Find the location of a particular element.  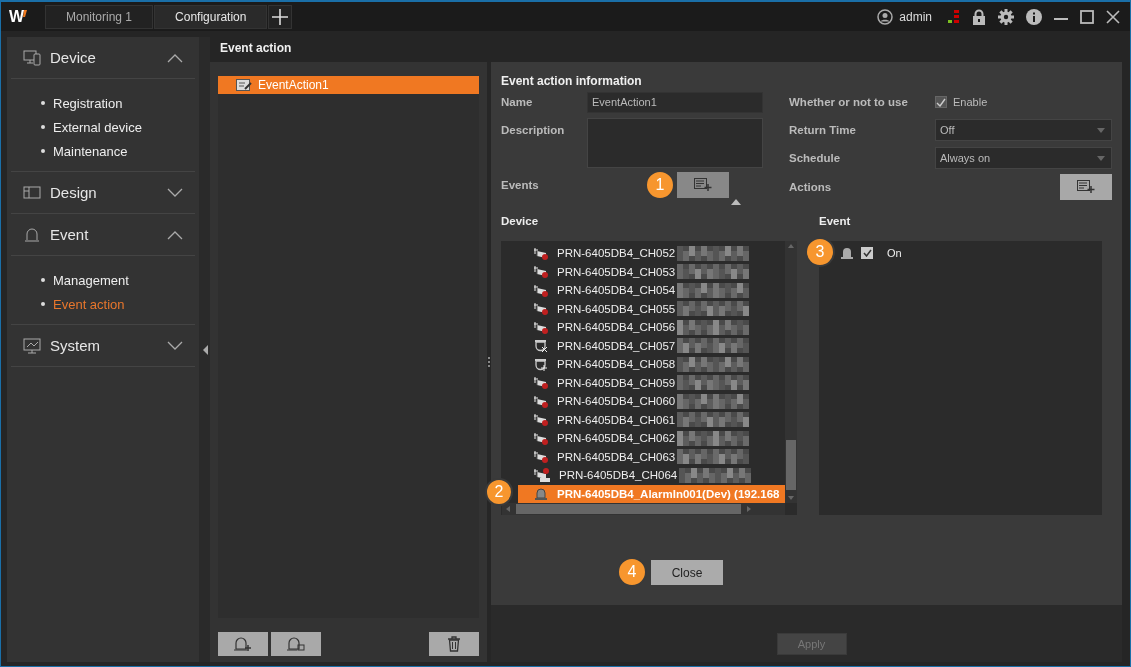

callout-marker: 1 is located at coordinates (660, 185).